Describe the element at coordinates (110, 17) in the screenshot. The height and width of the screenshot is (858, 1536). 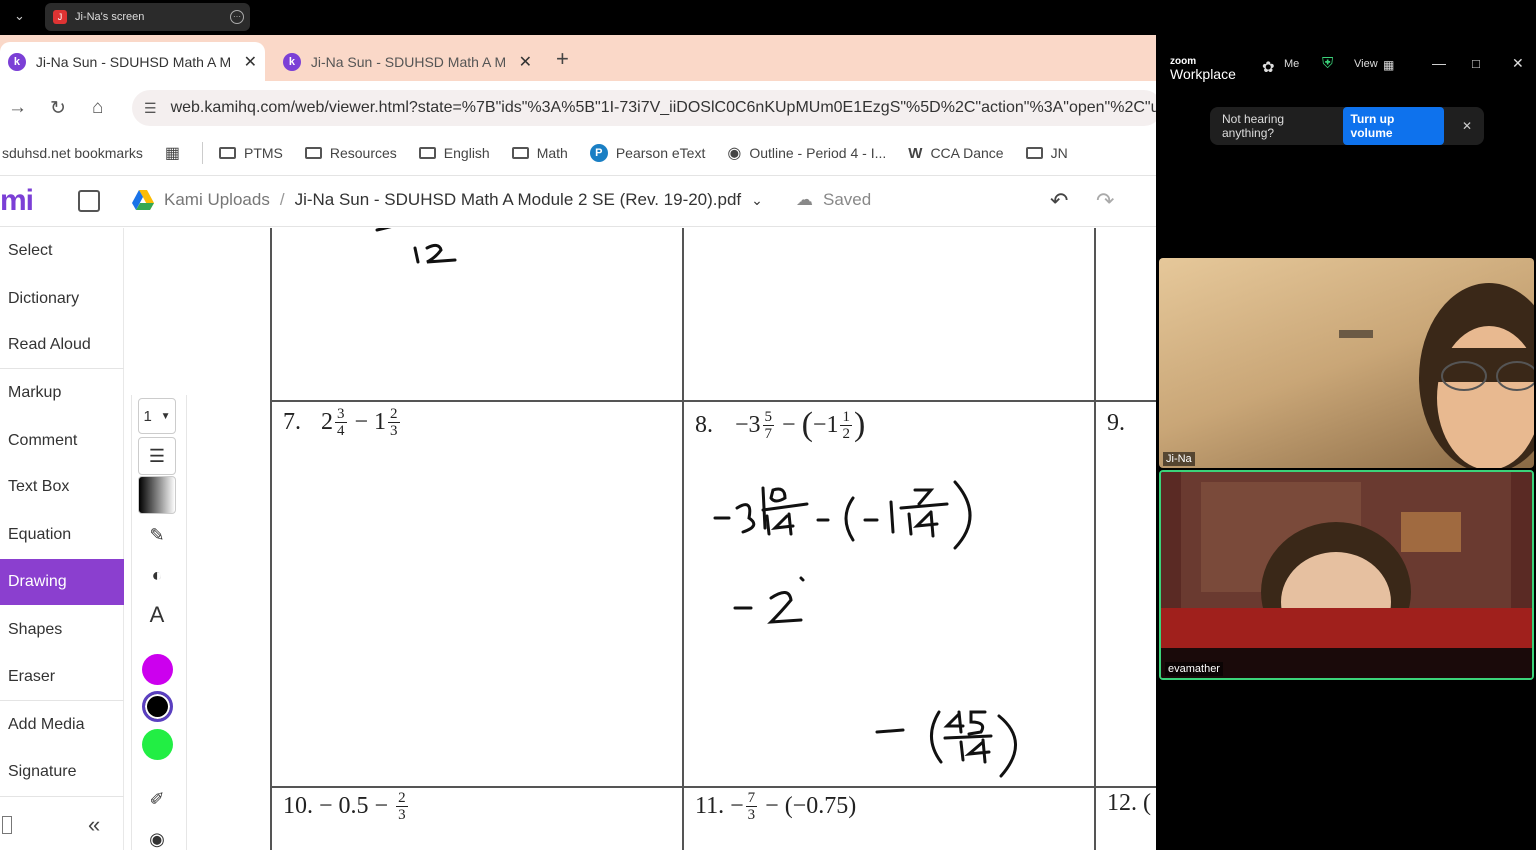
I see `share-title: Ji-Na's screen` at that location.